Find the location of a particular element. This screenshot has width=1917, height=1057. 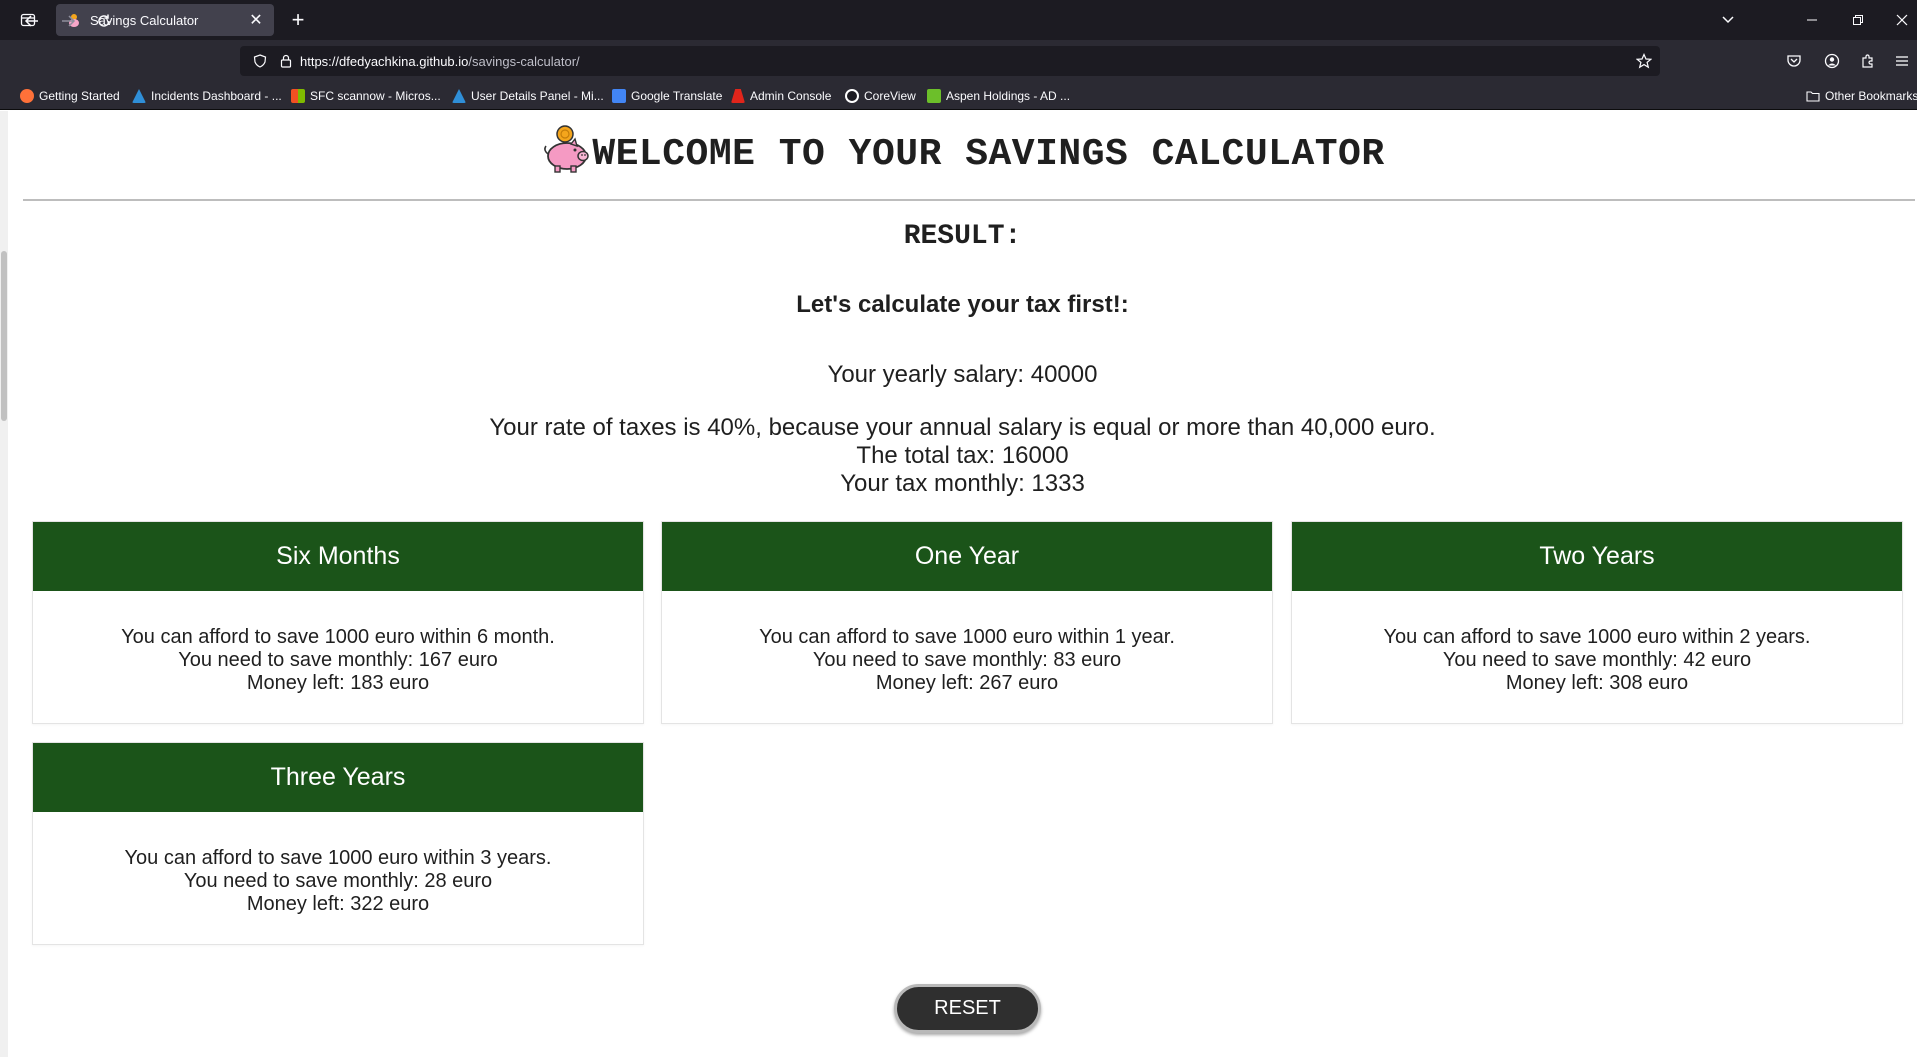

coreview-icon is located at coordinates (852, 96).